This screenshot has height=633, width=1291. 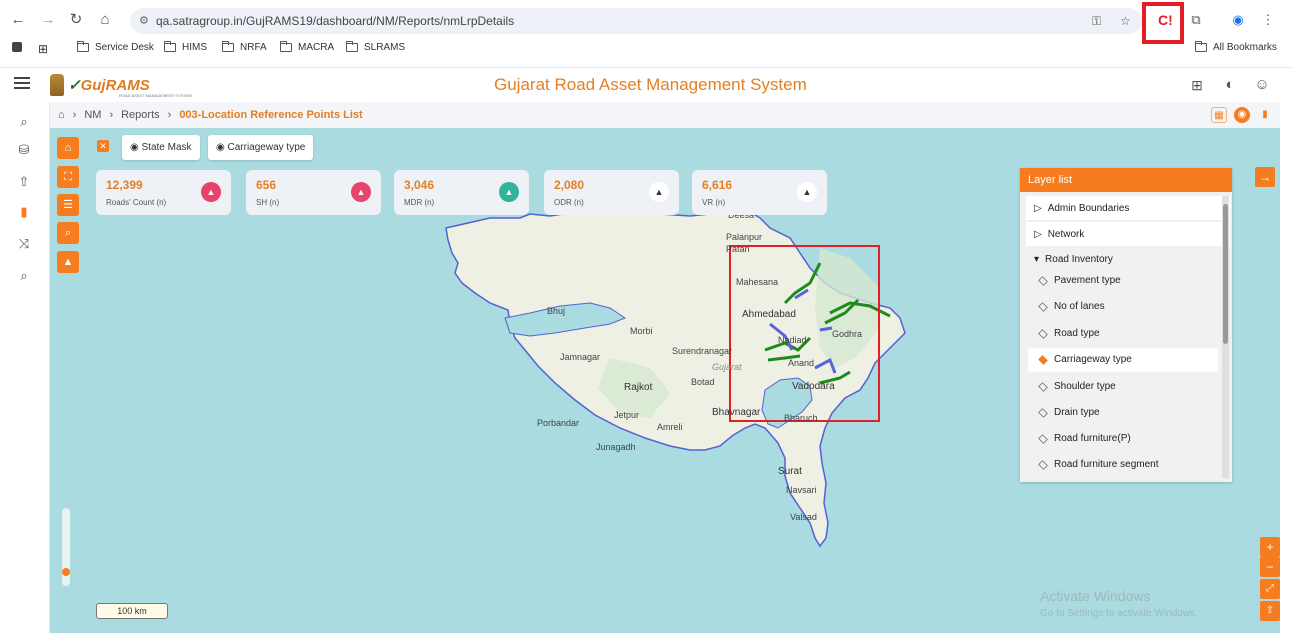 What do you see at coordinates (1270, 567) in the screenshot?
I see `zoom-out-icon: −` at bounding box center [1270, 567].